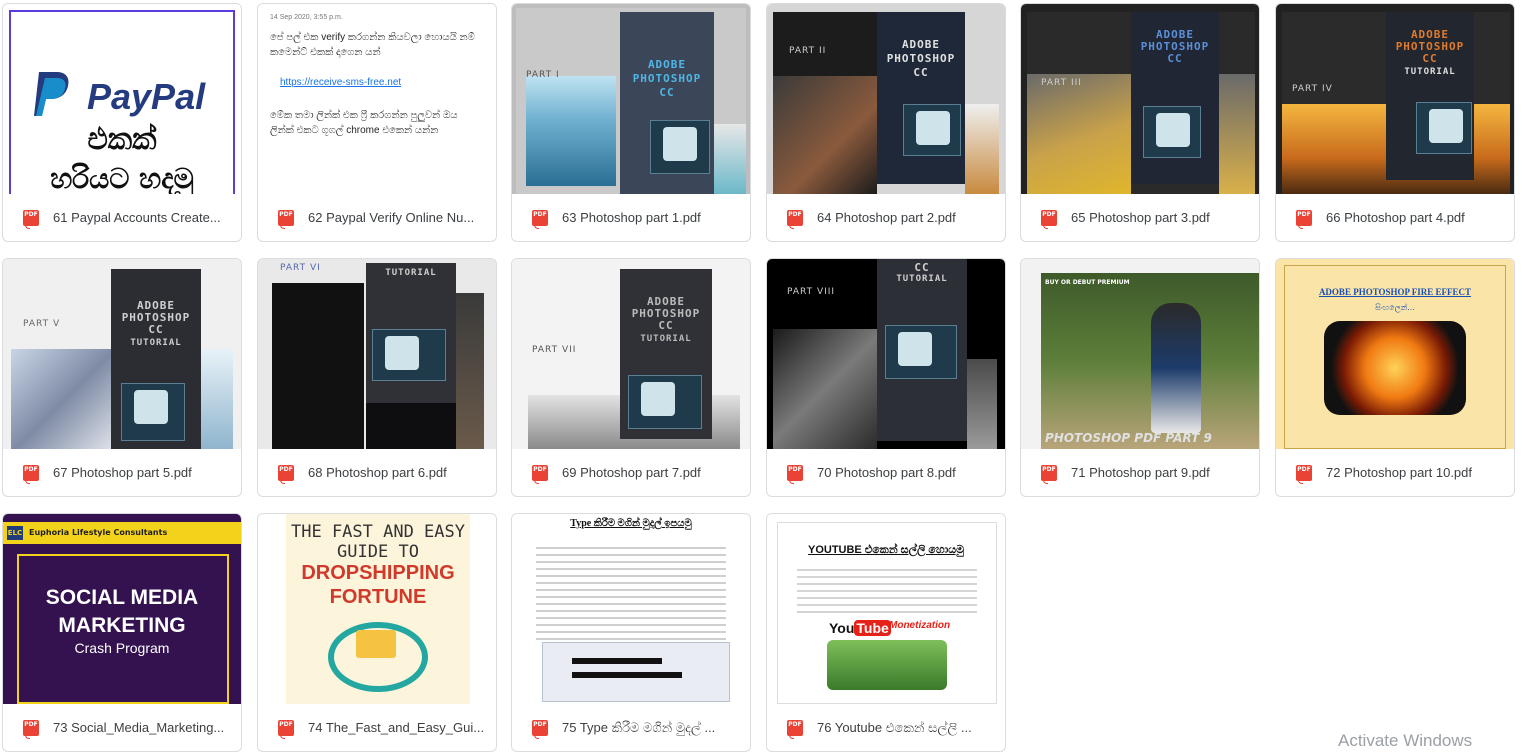 This screenshot has height=752, width=1533. Describe the element at coordinates (378, 552) in the screenshot. I see `thumb-line2: GUIDE TO` at that location.